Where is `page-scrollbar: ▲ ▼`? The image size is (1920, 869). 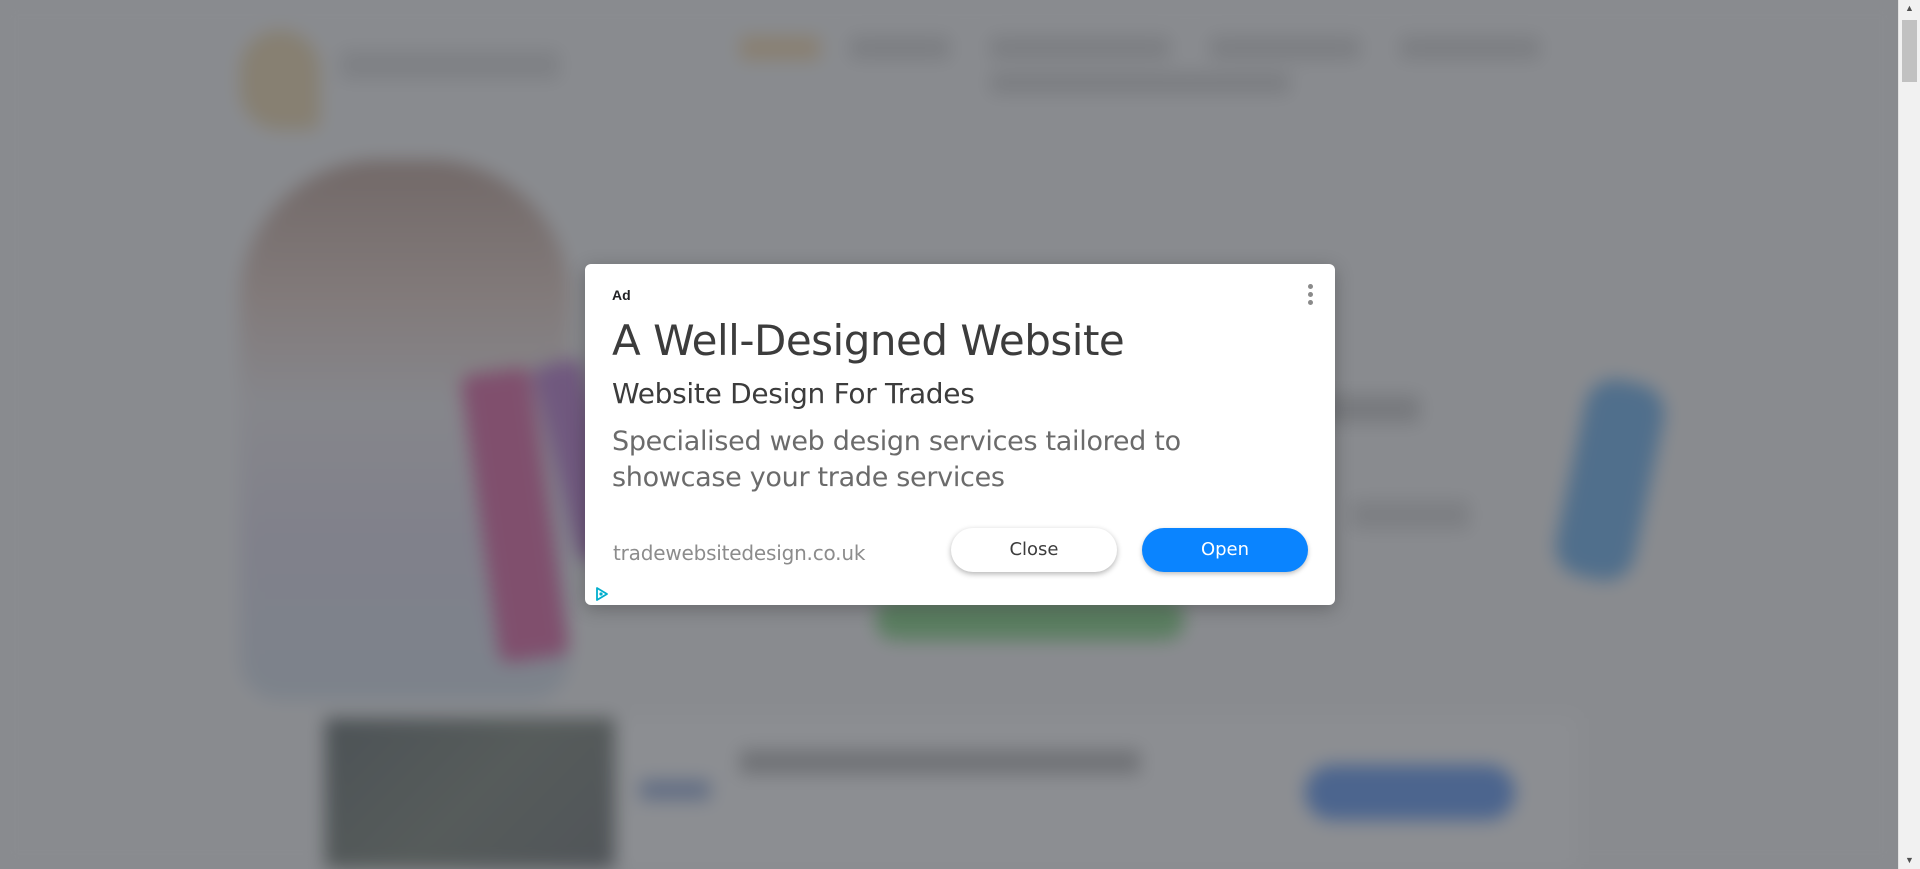 page-scrollbar: ▲ ▼ is located at coordinates (1909, 434).